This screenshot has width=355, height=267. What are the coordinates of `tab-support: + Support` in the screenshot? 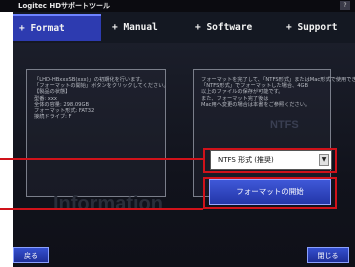 It's located at (311, 28).